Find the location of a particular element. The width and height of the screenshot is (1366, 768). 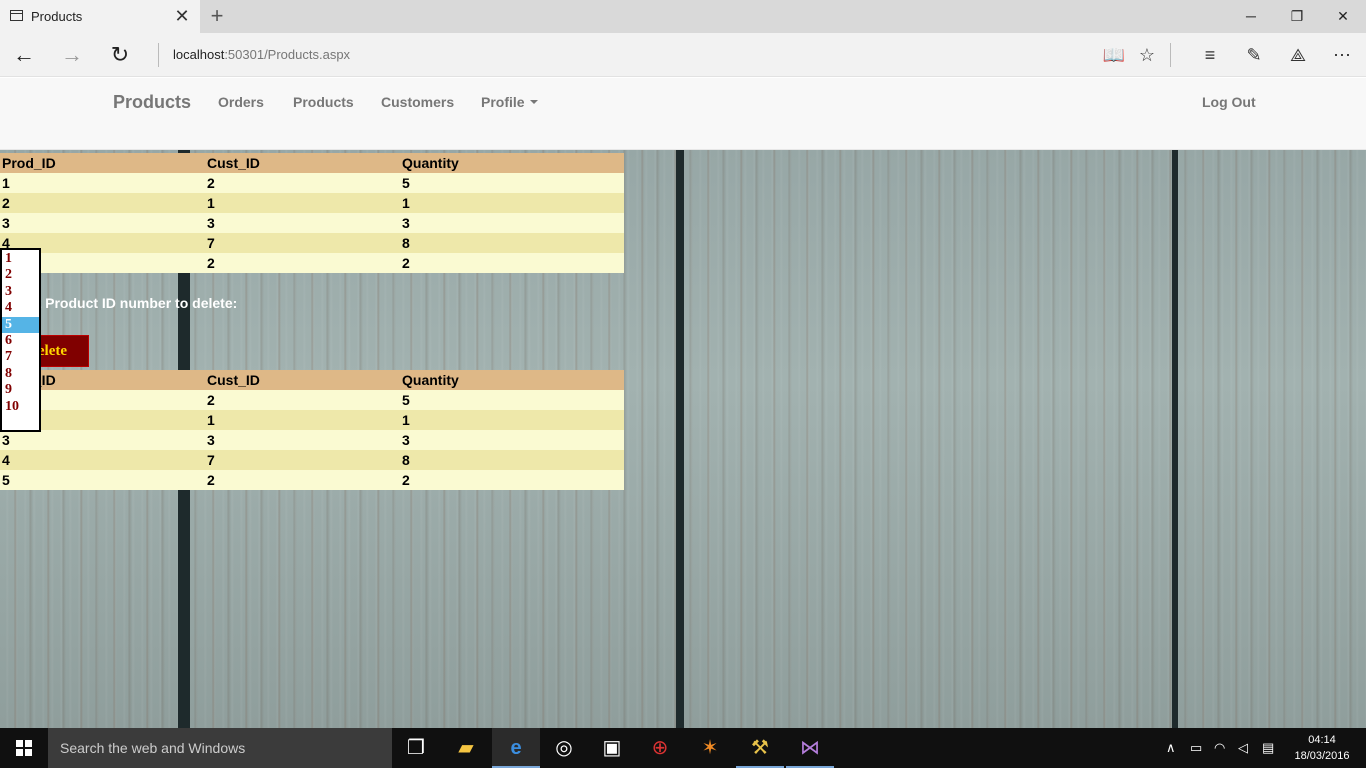

column-header: Cust_ID is located at coordinates (302, 380).